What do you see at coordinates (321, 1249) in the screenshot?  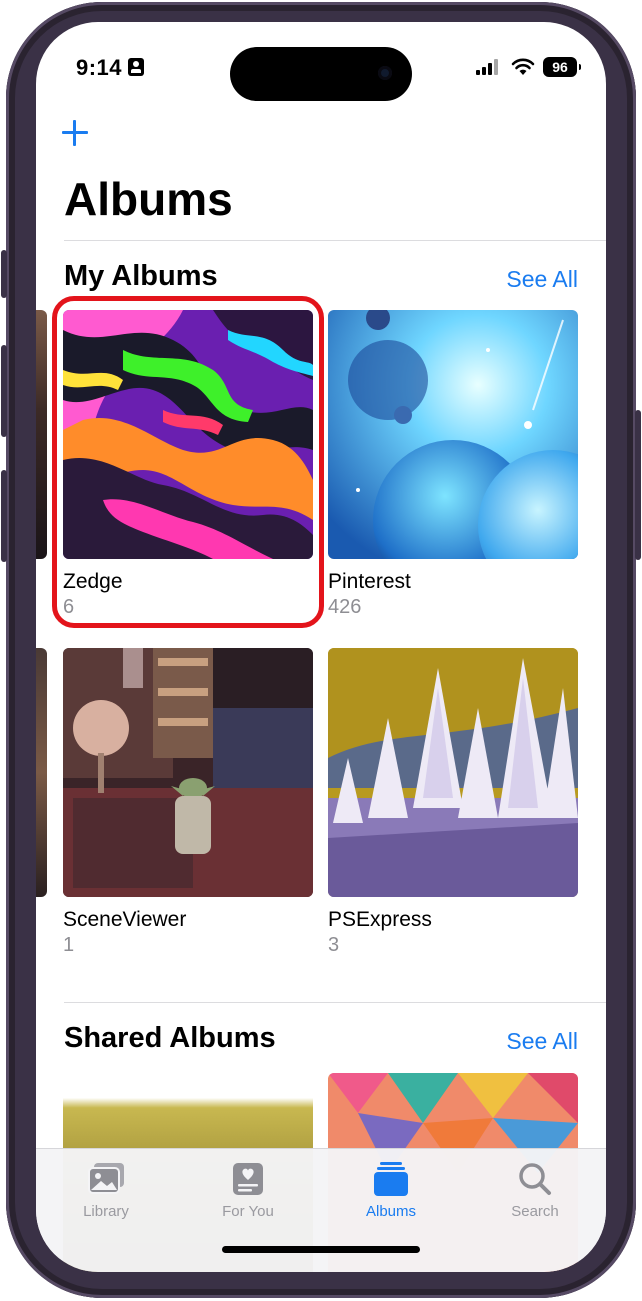 I see `home-indicator` at bounding box center [321, 1249].